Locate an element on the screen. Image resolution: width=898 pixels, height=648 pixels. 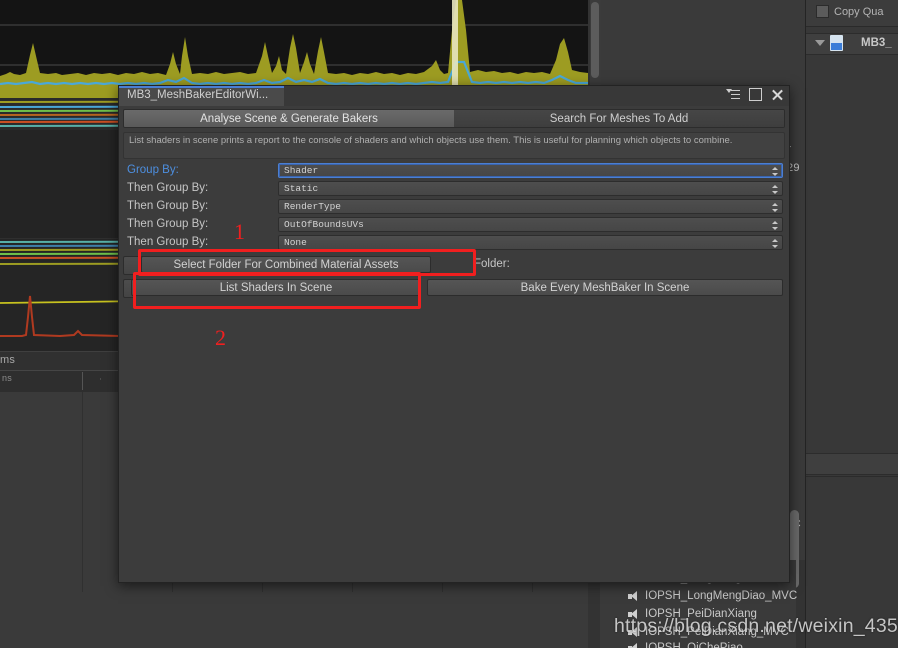
list-item: IOPSH_QiChePiao is located at coordinates (685, 645).